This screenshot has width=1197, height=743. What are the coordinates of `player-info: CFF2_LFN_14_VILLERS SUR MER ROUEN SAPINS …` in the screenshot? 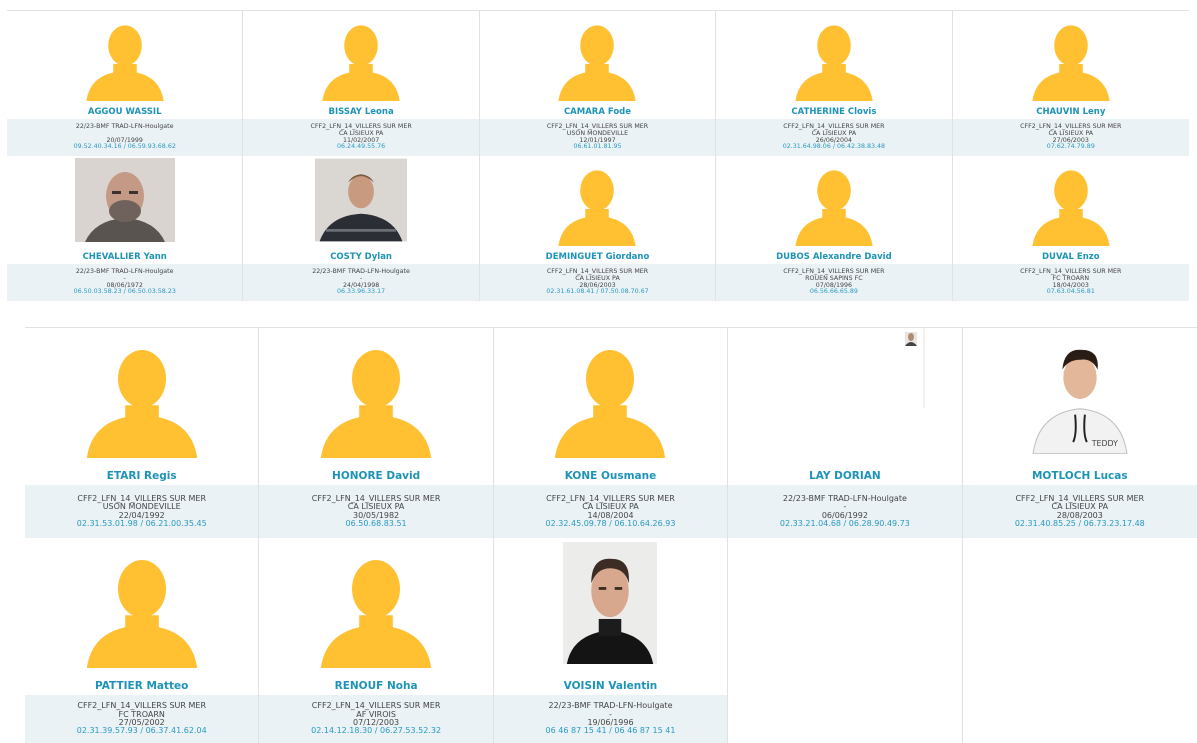 It's located at (834, 282).